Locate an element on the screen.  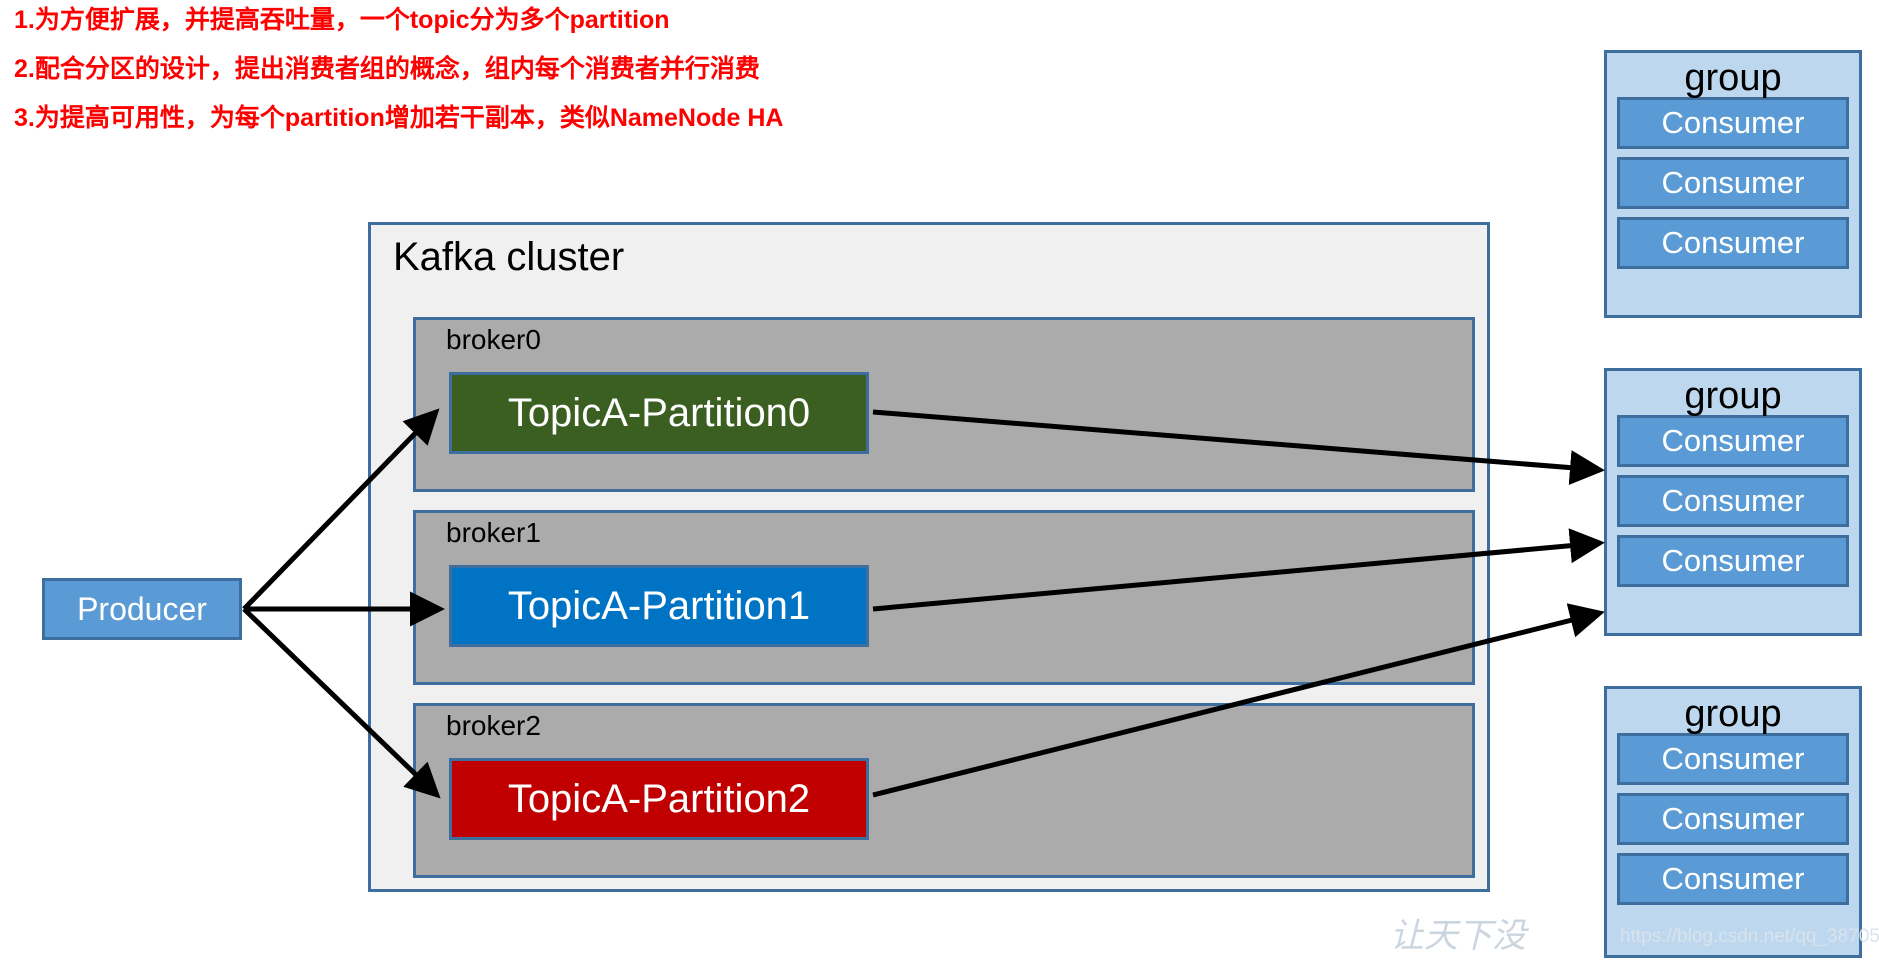
broker-label-0: broker0 is located at coordinates (493, 339).